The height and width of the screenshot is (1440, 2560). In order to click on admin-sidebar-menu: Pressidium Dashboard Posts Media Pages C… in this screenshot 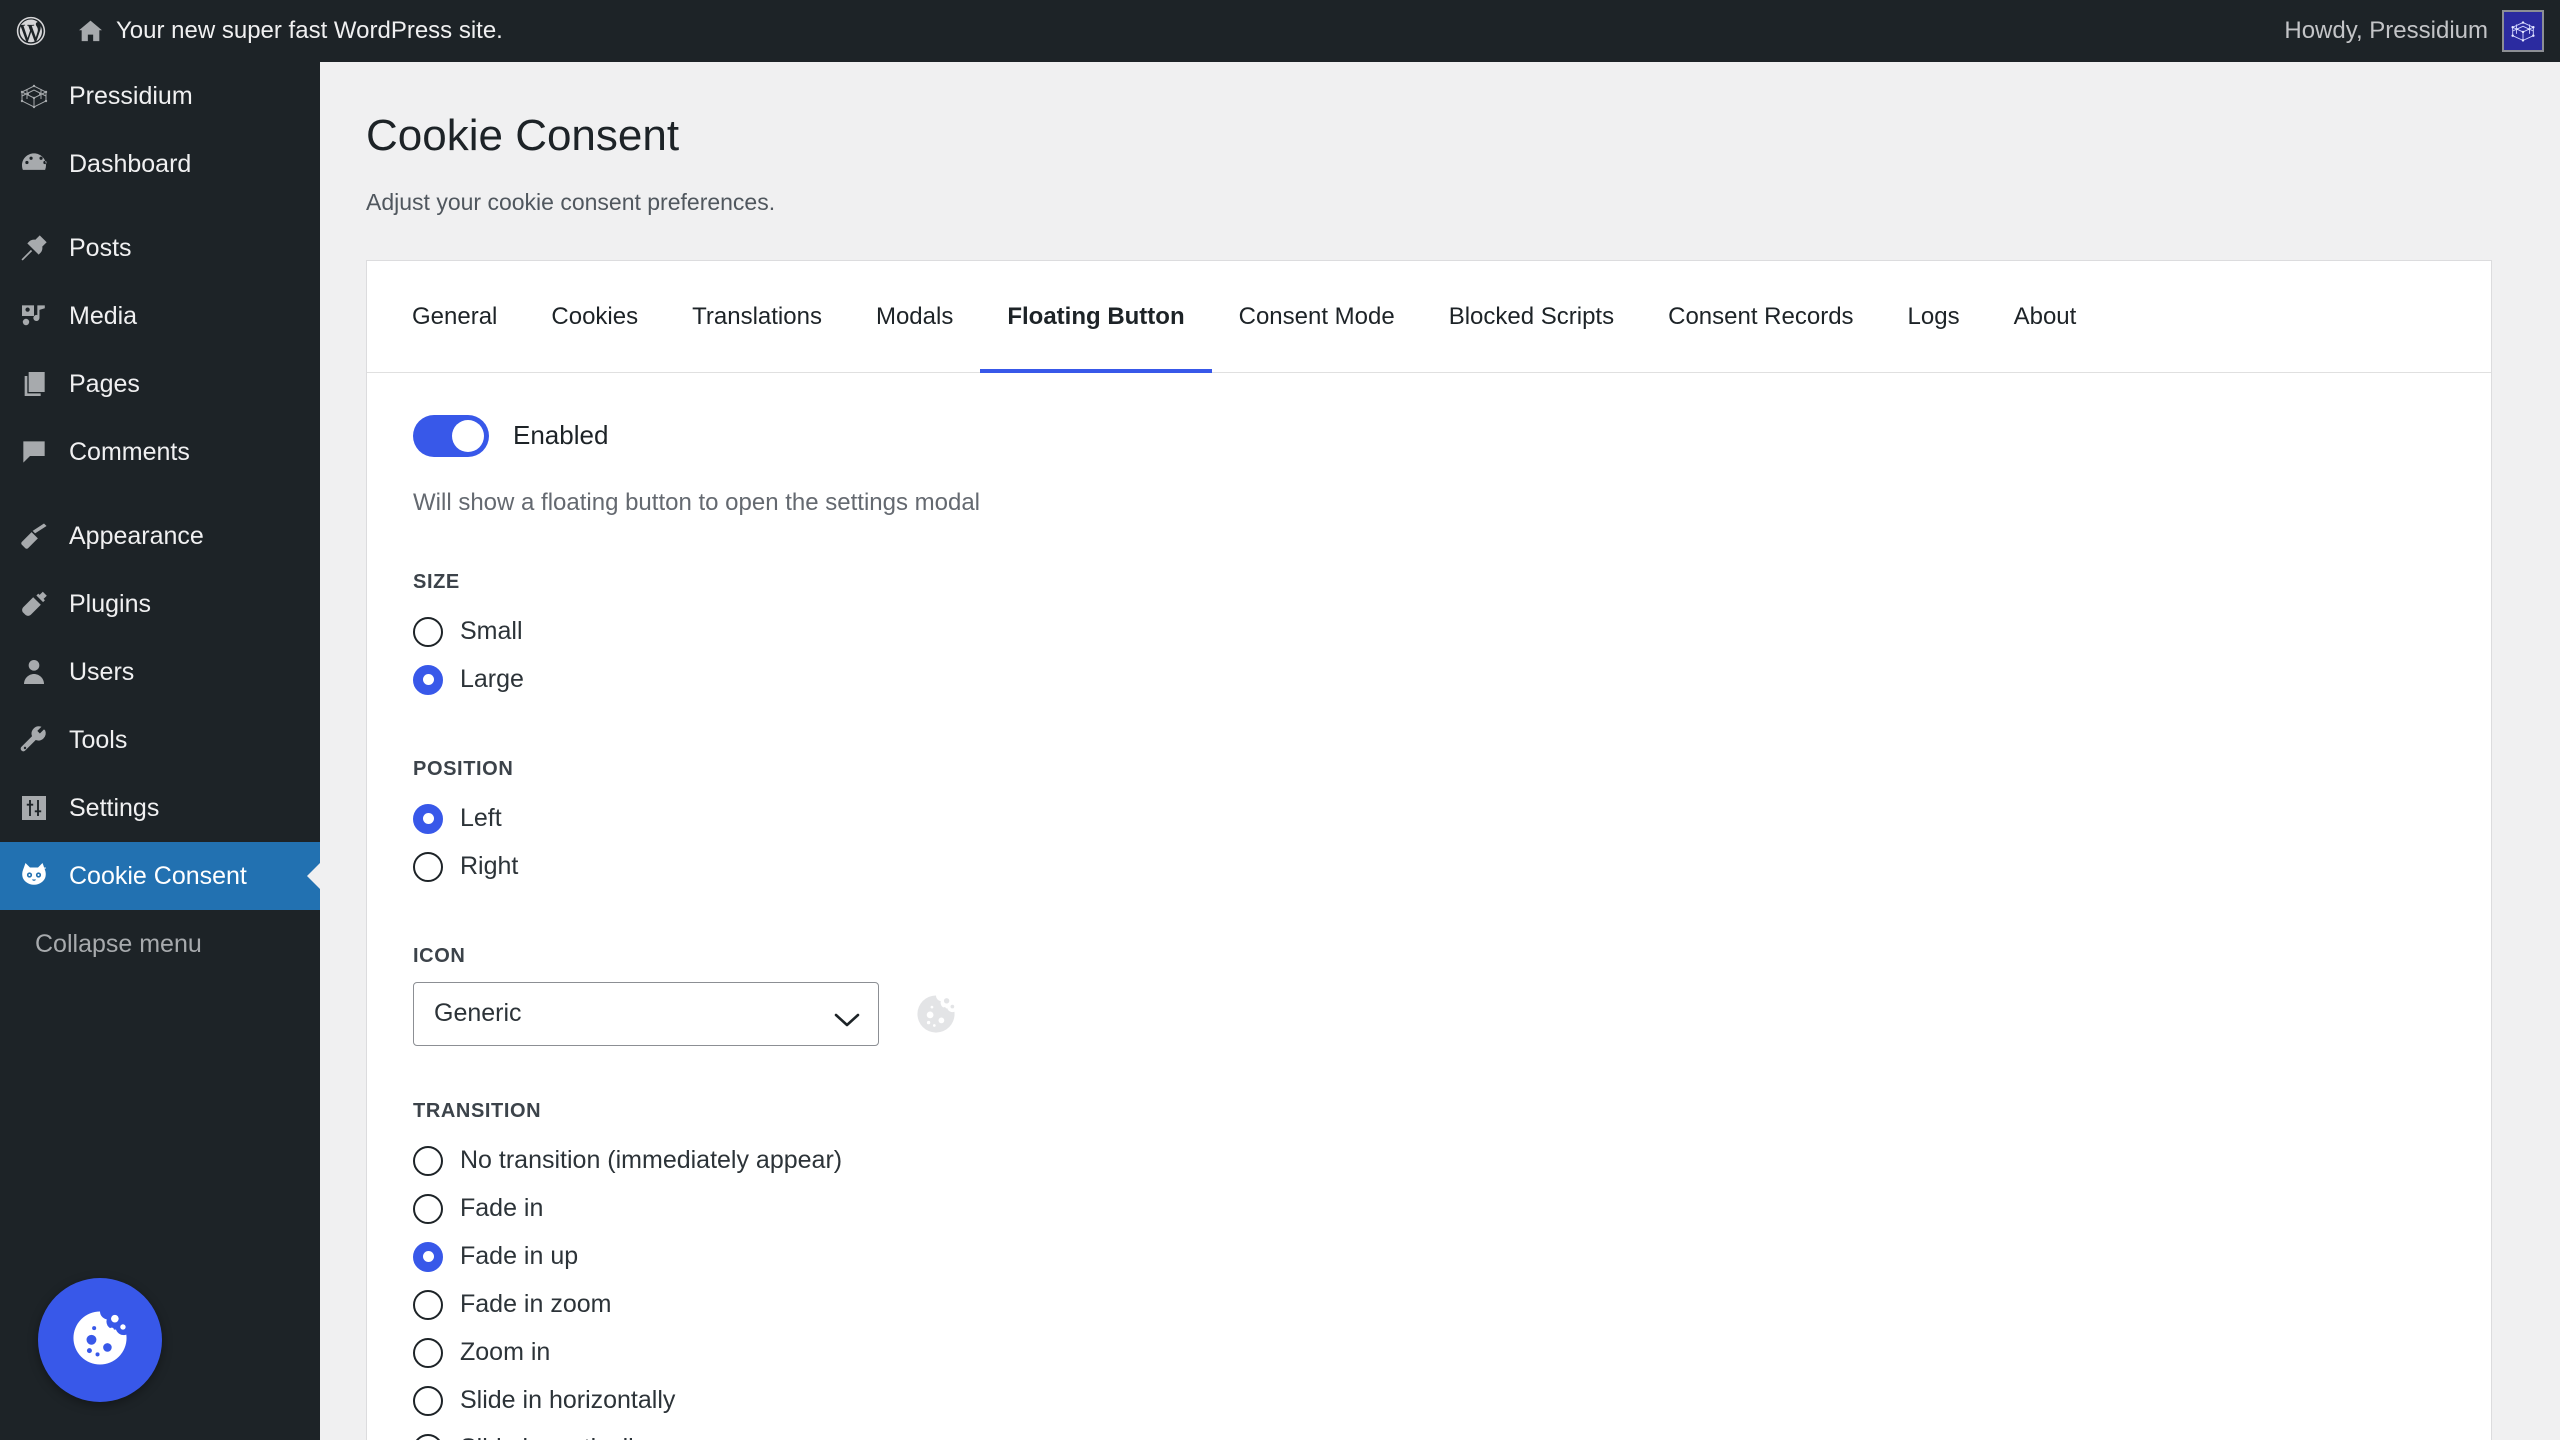, I will do `click(160, 751)`.